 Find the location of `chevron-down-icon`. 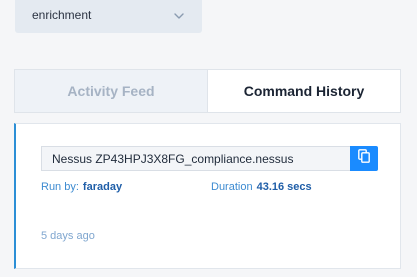

chevron-down-icon is located at coordinates (179, 16).